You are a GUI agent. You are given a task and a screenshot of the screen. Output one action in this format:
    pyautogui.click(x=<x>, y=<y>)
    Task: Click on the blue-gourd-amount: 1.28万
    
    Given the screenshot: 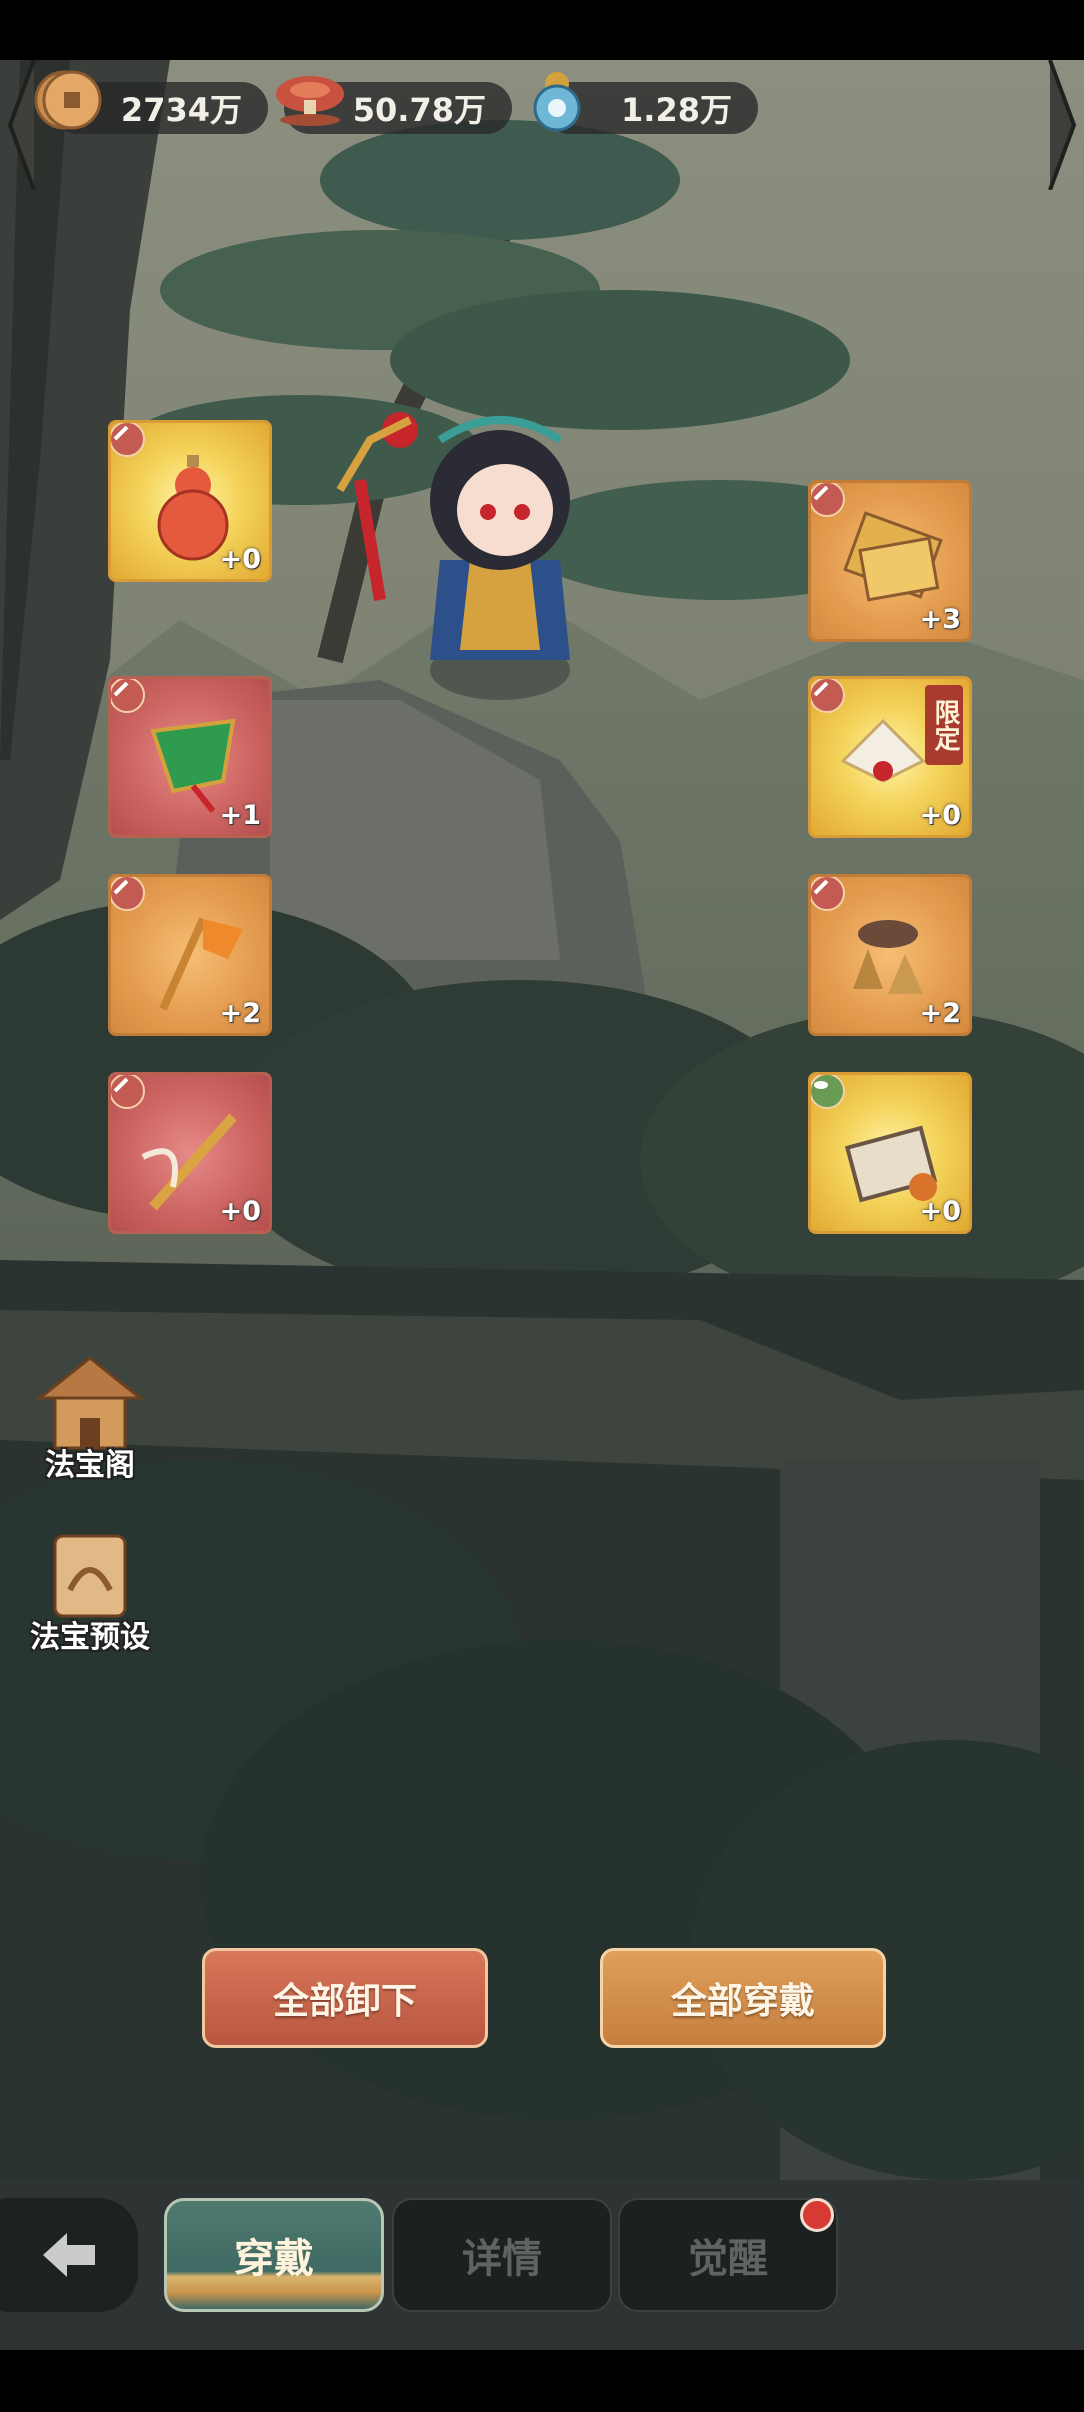 What is the action you would take?
    pyautogui.click(x=676, y=110)
    